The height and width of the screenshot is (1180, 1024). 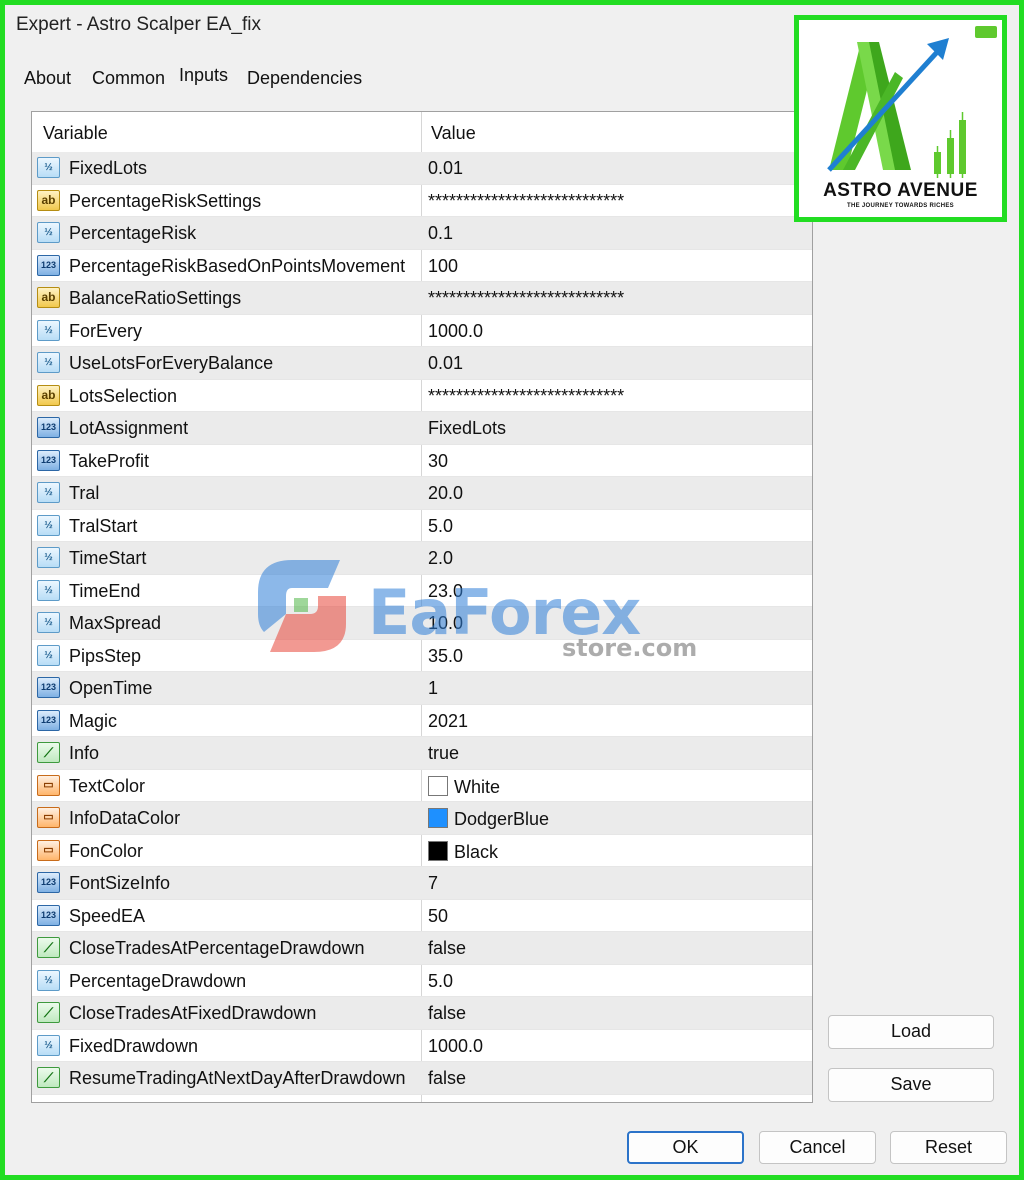 What do you see at coordinates (422, 623) in the screenshot?
I see `table-row: ½ MaxSpread 10.0` at bounding box center [422, 623].